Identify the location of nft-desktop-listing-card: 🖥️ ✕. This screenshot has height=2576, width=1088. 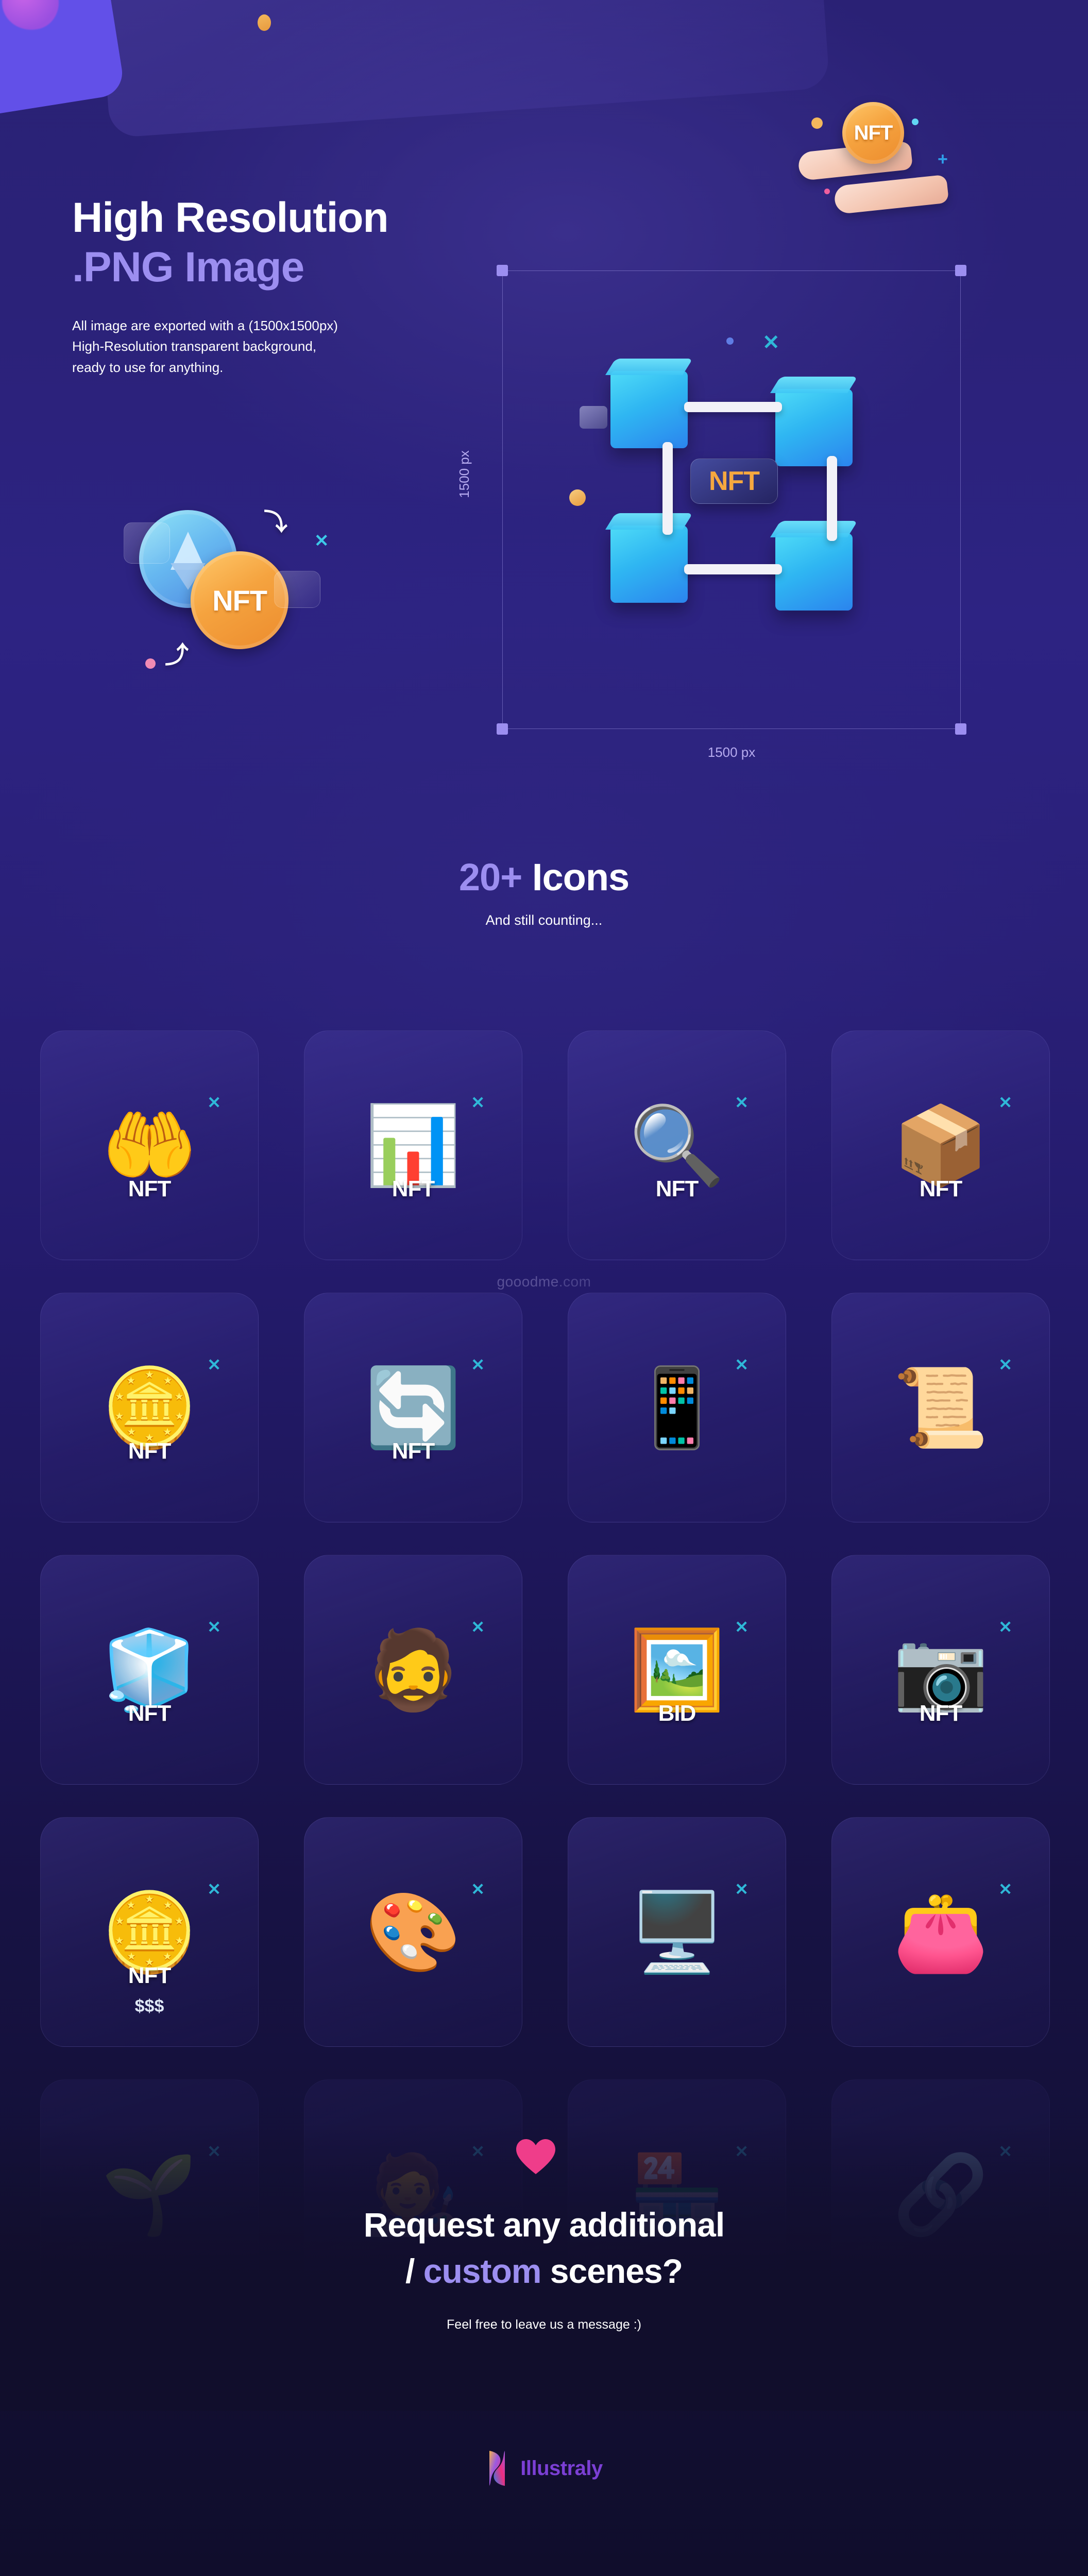
(677, 1932).